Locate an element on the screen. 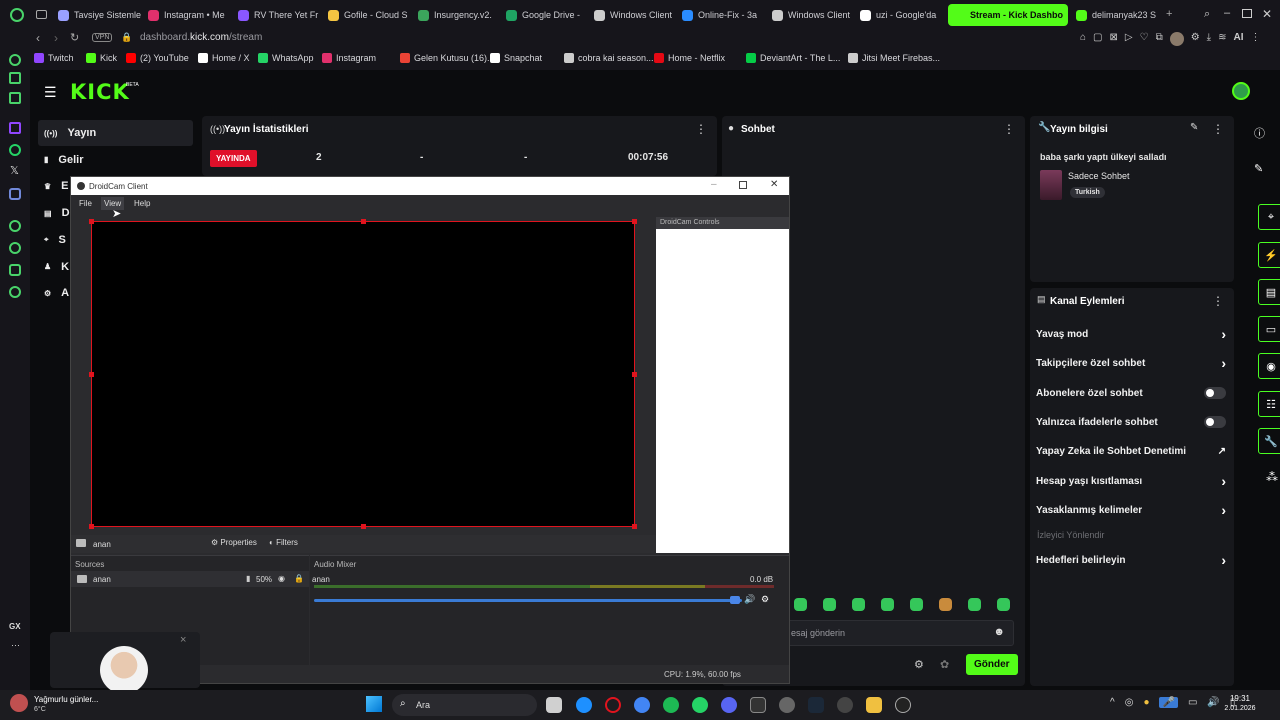  browser-tab: delimanyak23 S is located at coordinates (1118, 15).